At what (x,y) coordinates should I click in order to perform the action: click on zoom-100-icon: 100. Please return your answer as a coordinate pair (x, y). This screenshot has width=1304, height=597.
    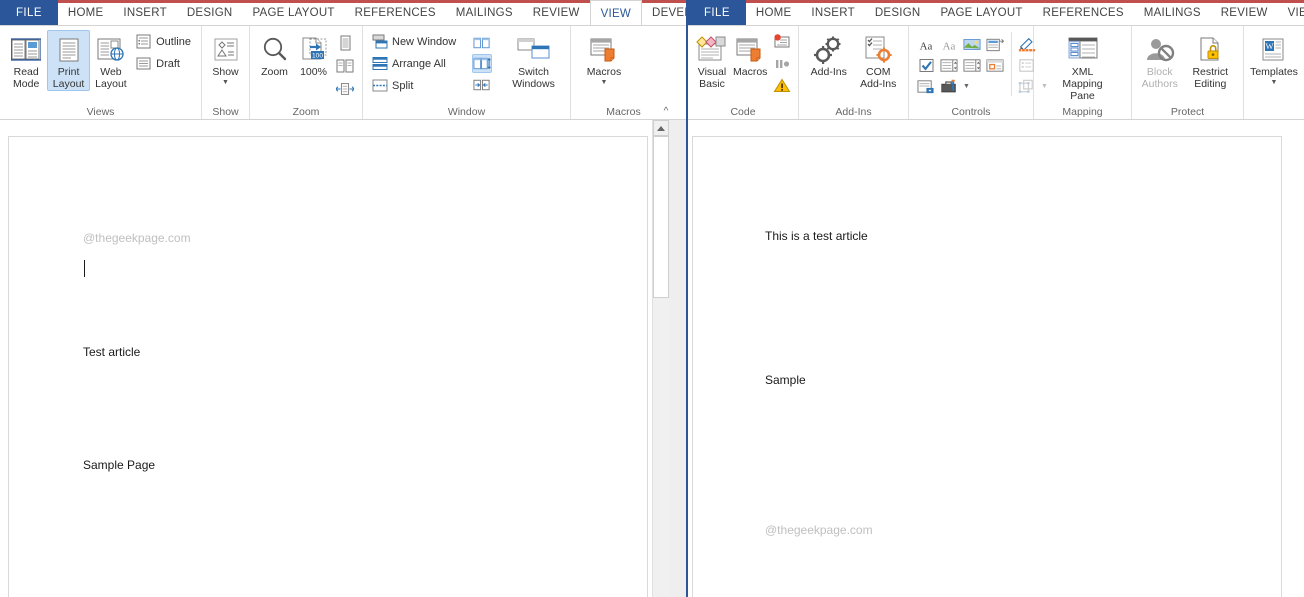
    Looking at the image, I should click on (314, 50).